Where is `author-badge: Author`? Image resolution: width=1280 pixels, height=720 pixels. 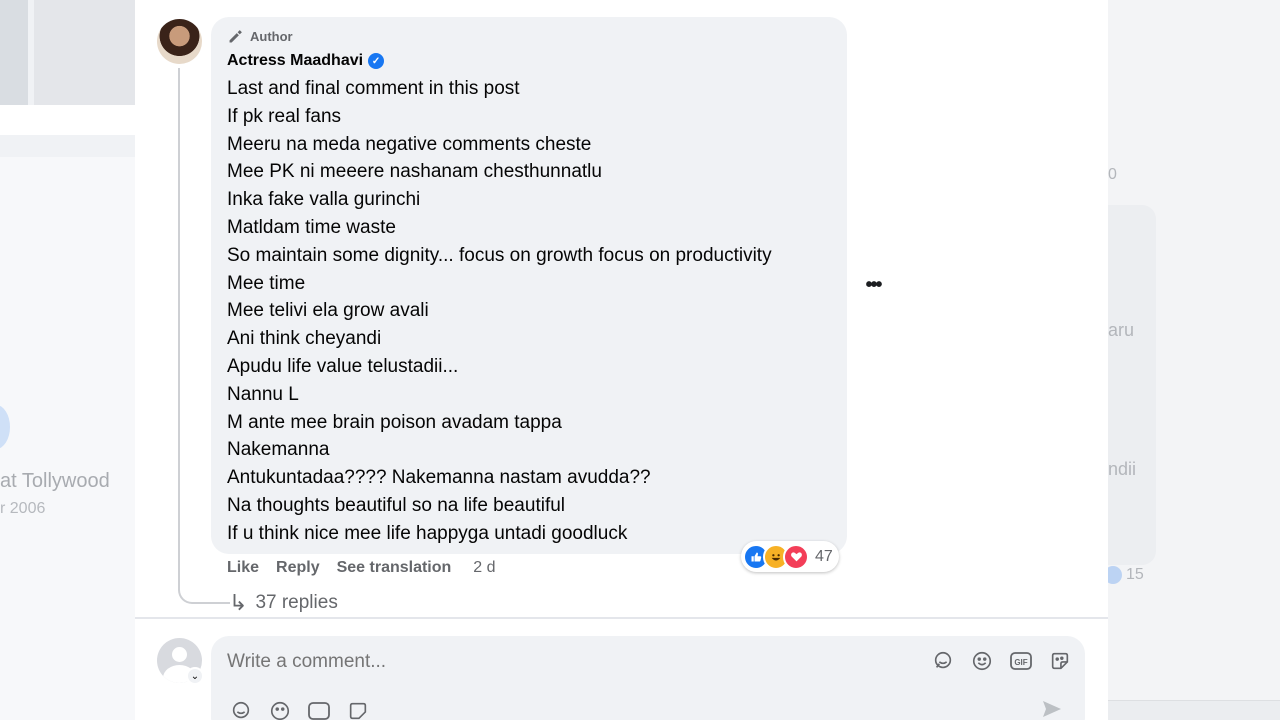
author-badge: Author is located at coordinates (260, 36).